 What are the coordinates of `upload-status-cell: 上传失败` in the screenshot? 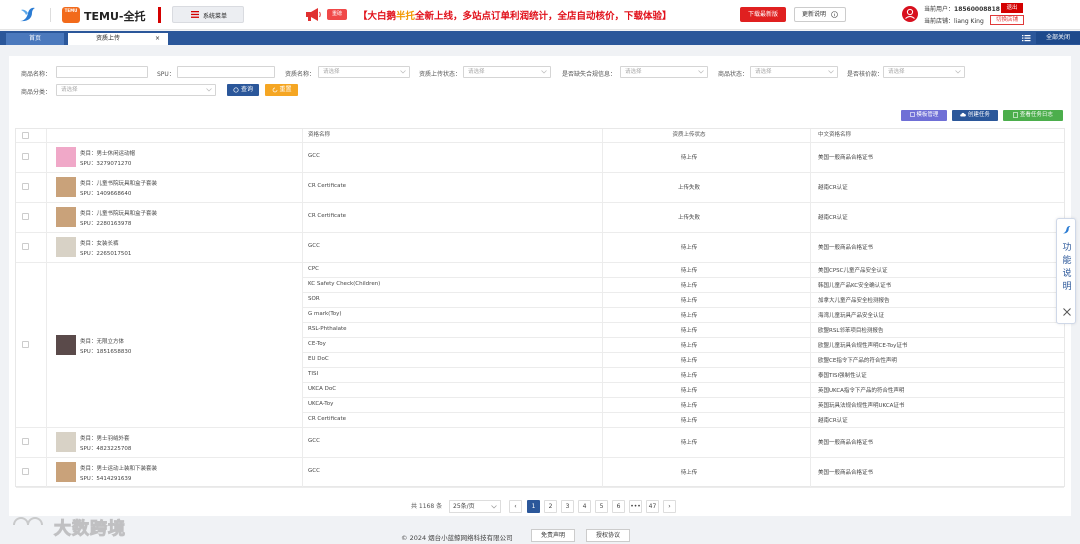 It's located at (688, 188).